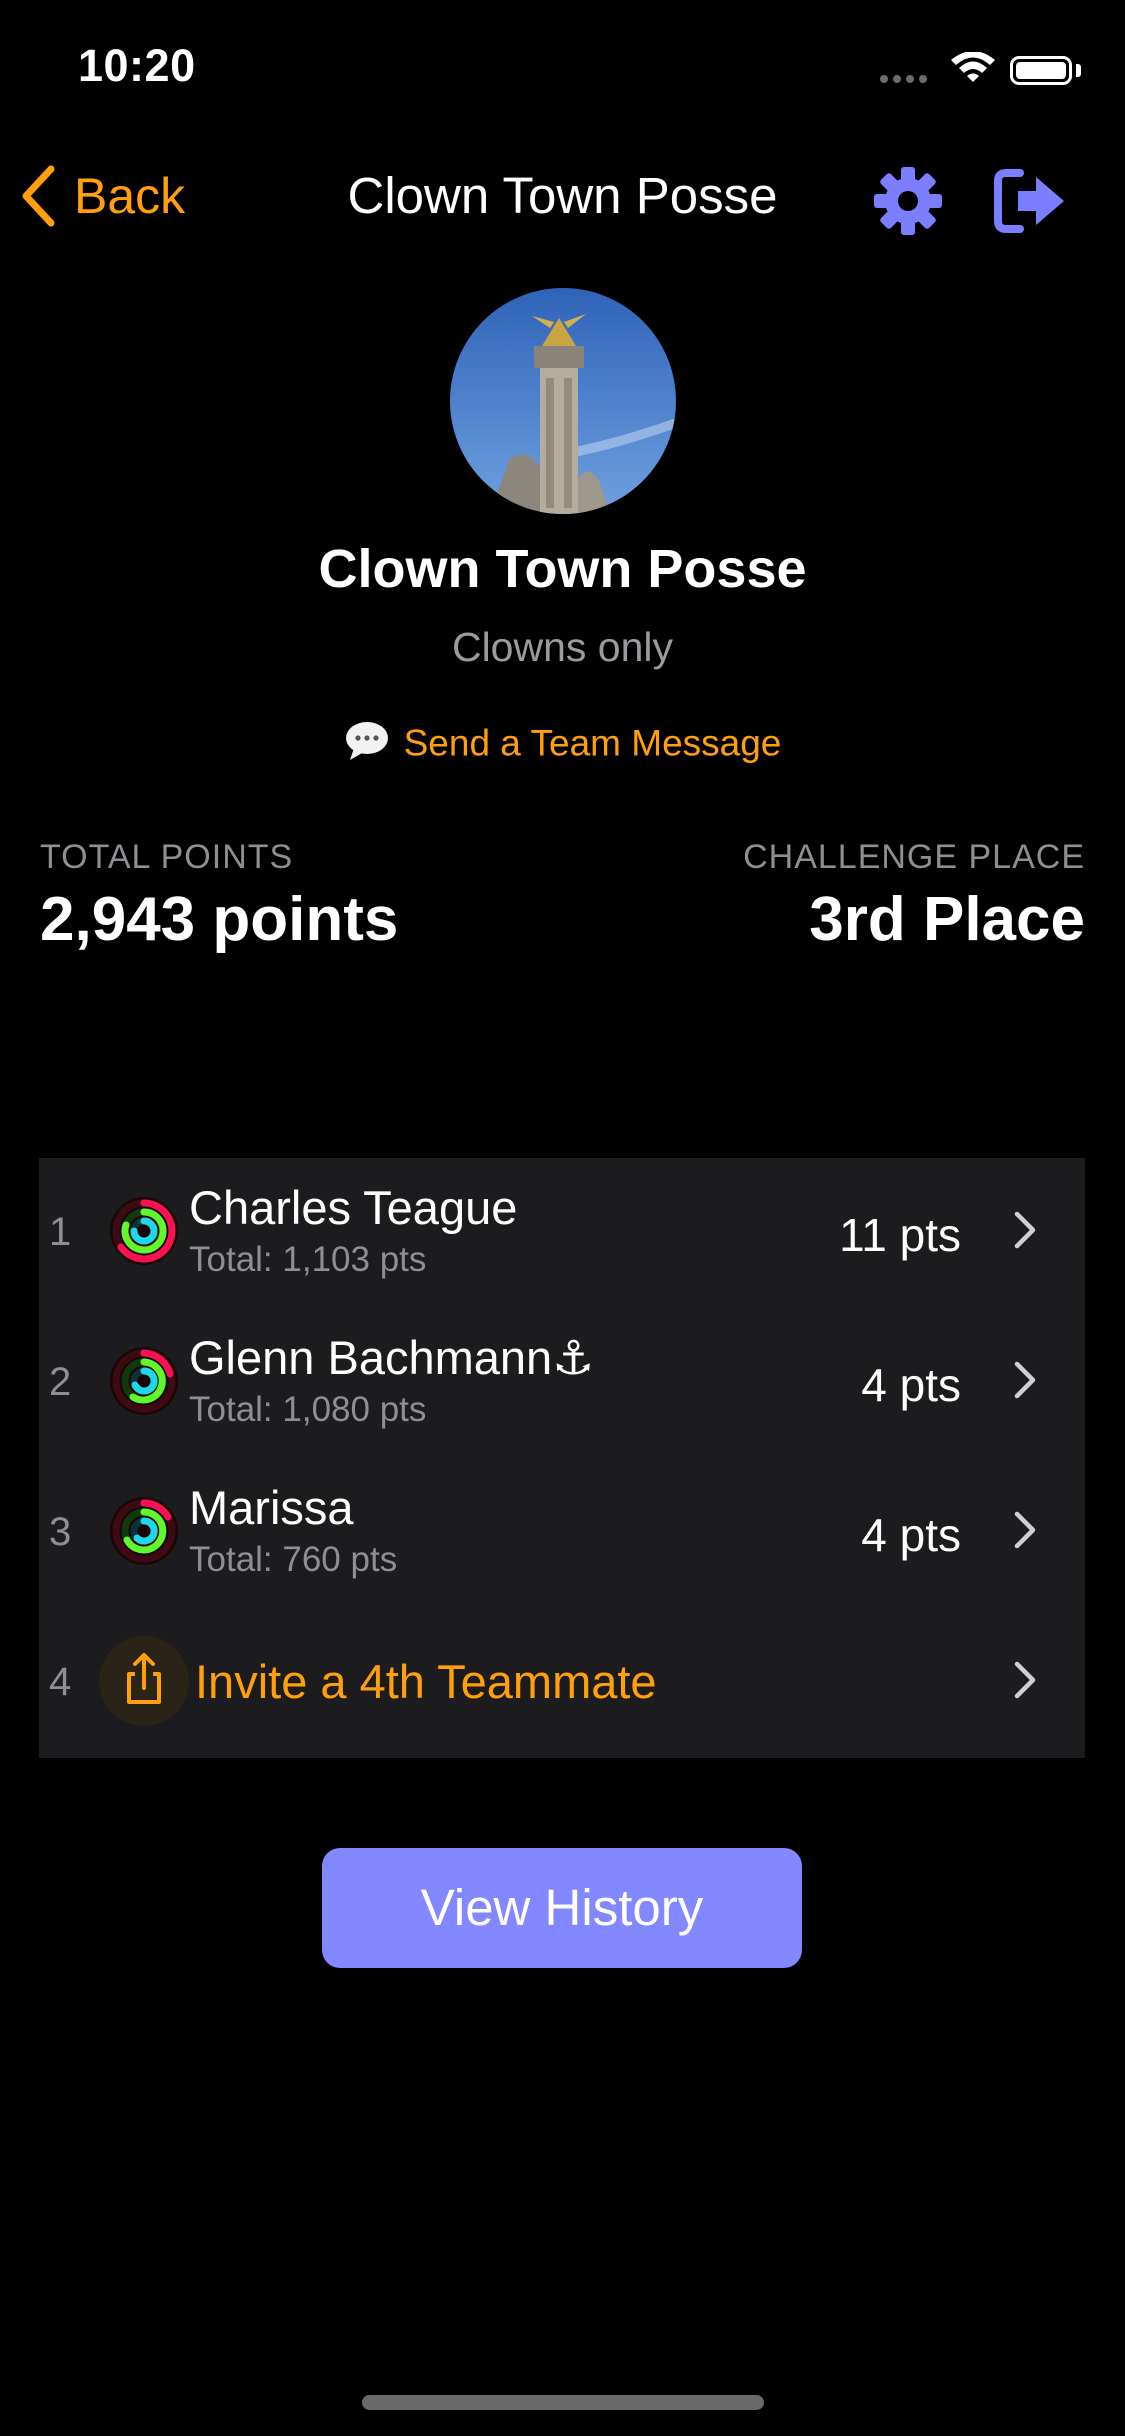  Describe the element at coordinates (426, 1681) in the screenshot. I see `invite-teammate-label: Invite a 4th Teammate` at that location.